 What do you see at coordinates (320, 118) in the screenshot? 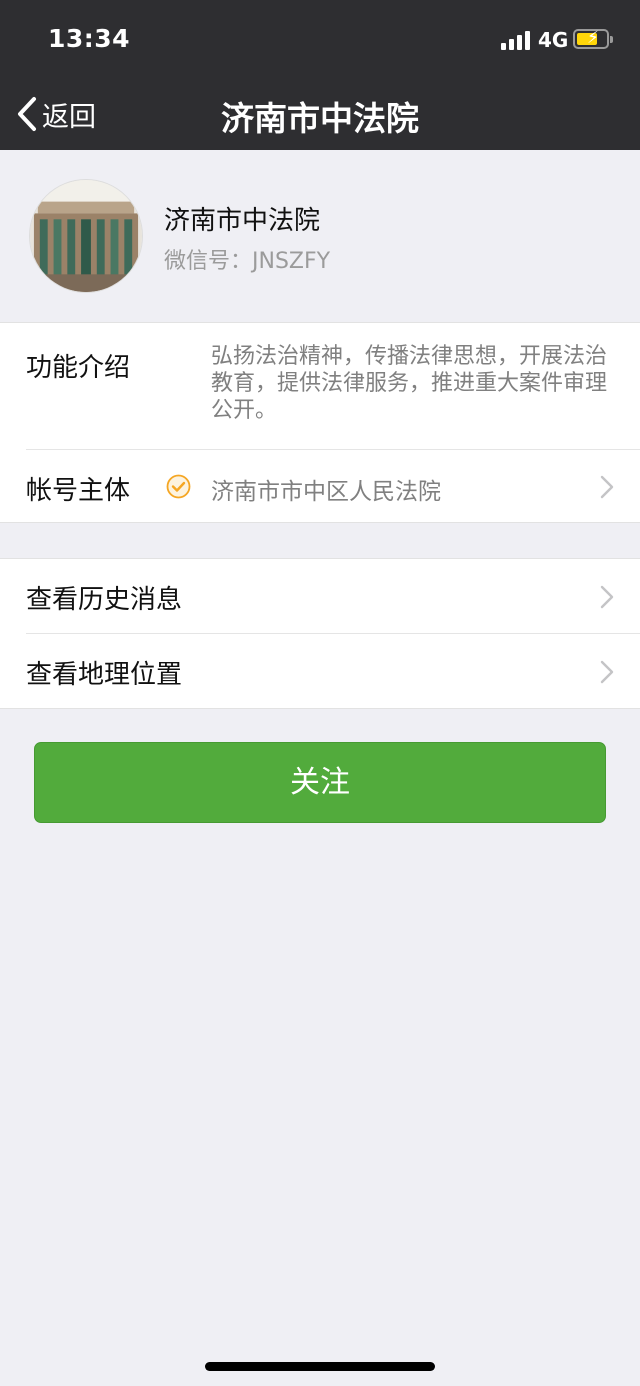
I see `page-title: 济南市中法院` at bounding box center [320, 118].